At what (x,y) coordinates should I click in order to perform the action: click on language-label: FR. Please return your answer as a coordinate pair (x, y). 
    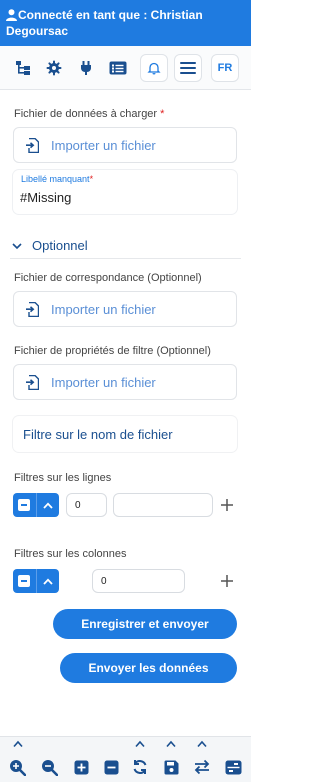
    Looking at the image, I should click on (225, 68).